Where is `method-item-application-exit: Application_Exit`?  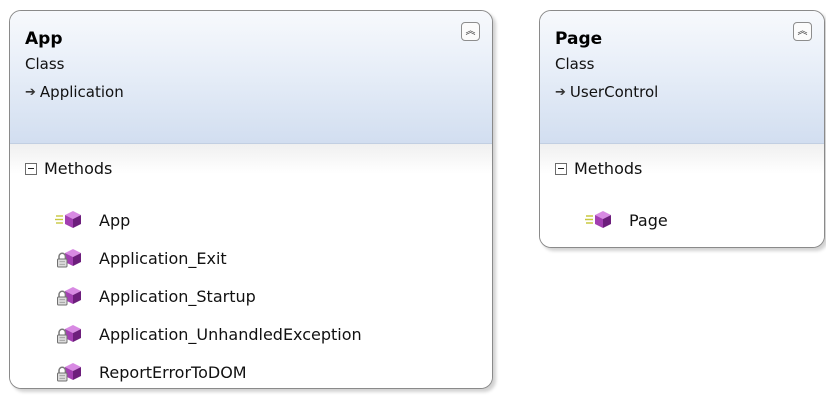 method-item-application-exit: Application_Exit is located at coordinates (208, 258).